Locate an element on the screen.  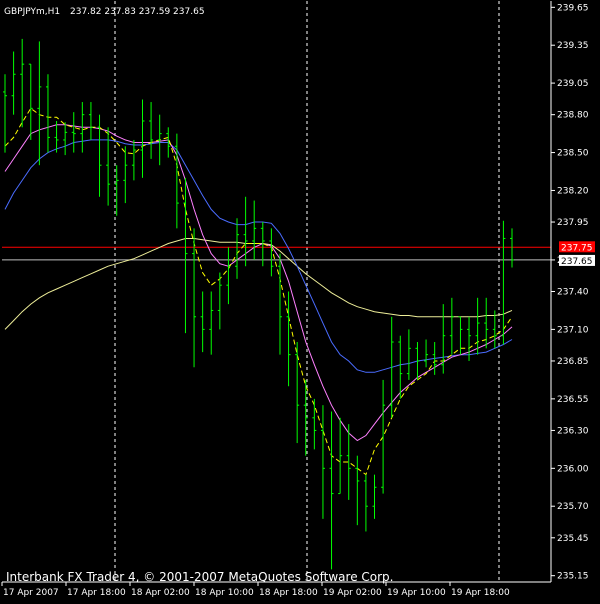
ma-long-line is located at coordinates (258, 284).